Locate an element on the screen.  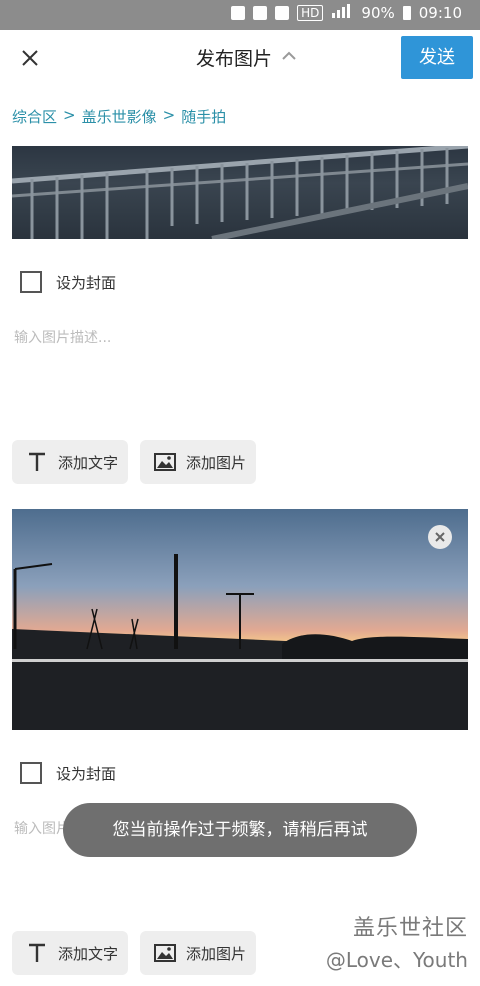
breadcrumb-item-snapshots: 随手拍 is located at coordinates (203, 116).